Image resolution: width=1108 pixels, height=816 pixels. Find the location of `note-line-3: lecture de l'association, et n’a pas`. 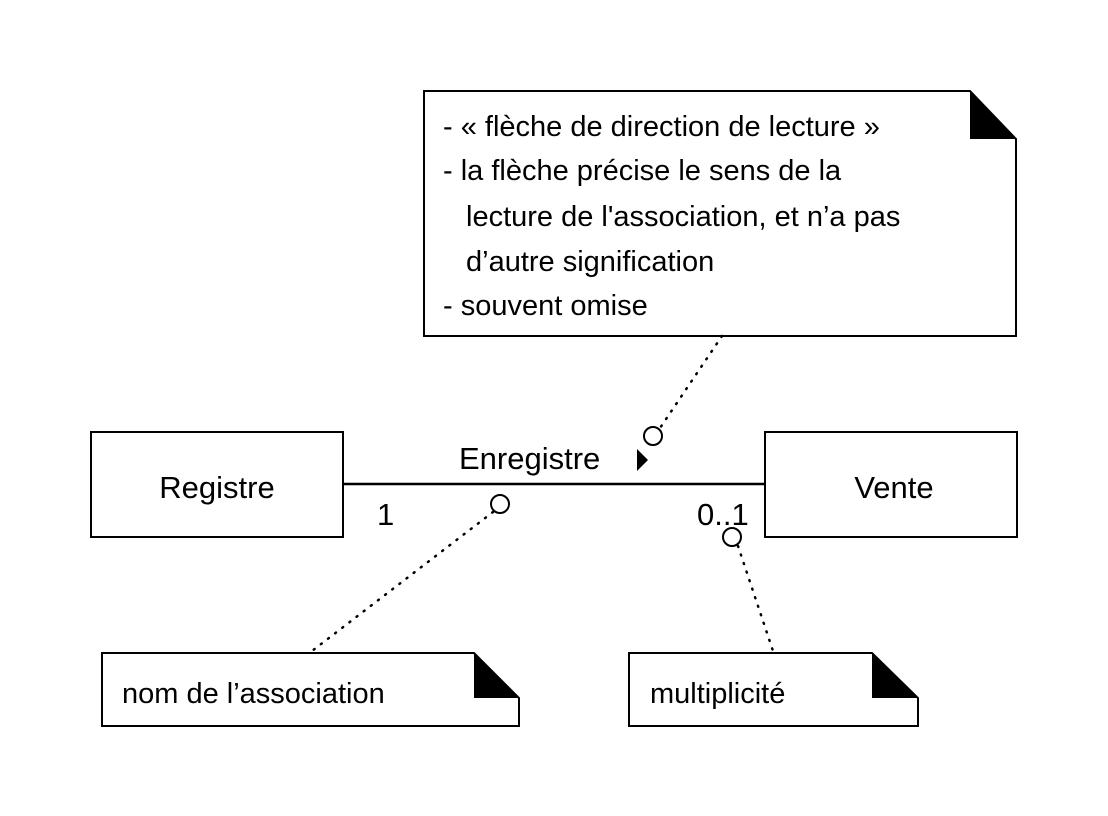

note-line-3: lecture de l'association, et n’a pas is located at coordinates (683, 217).